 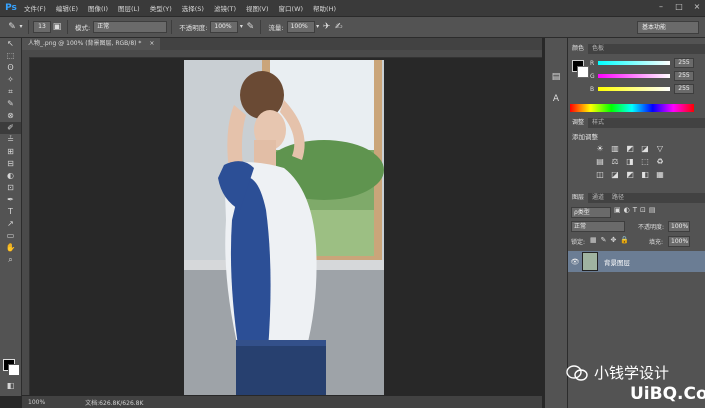 I want to click on pressure-opacity-icon: ✎, so click(x=250, y=27).